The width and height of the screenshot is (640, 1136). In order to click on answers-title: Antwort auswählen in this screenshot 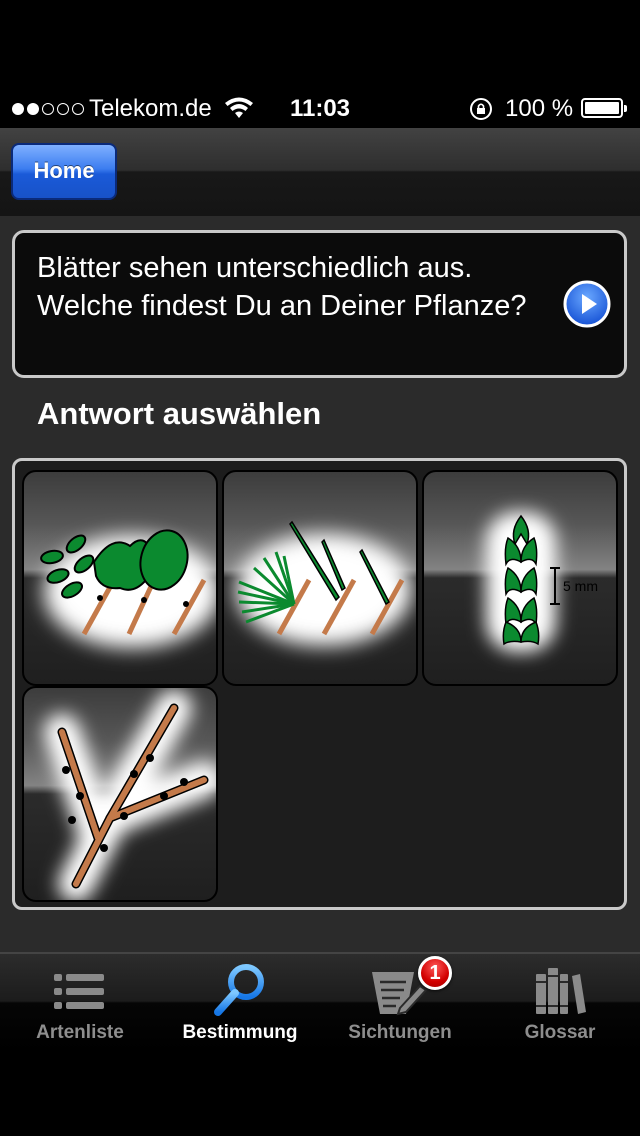, I will do `click(179, 413)`.